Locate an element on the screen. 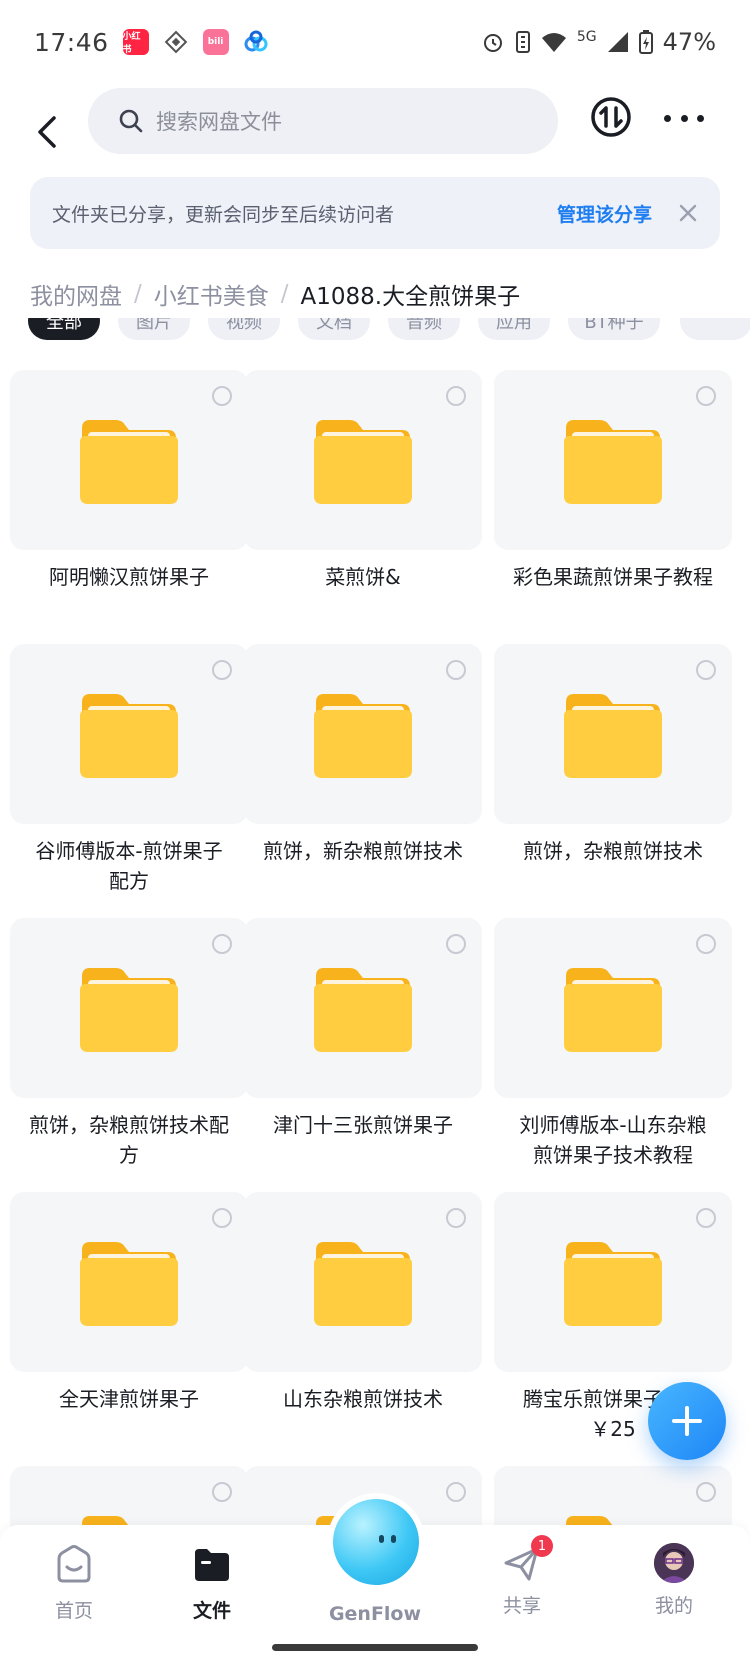 Image resolution: width=750 pixels, height=1667 pixels. folder-item: 津门十三张煎饼果子 is located at coordinates (363, 1029).